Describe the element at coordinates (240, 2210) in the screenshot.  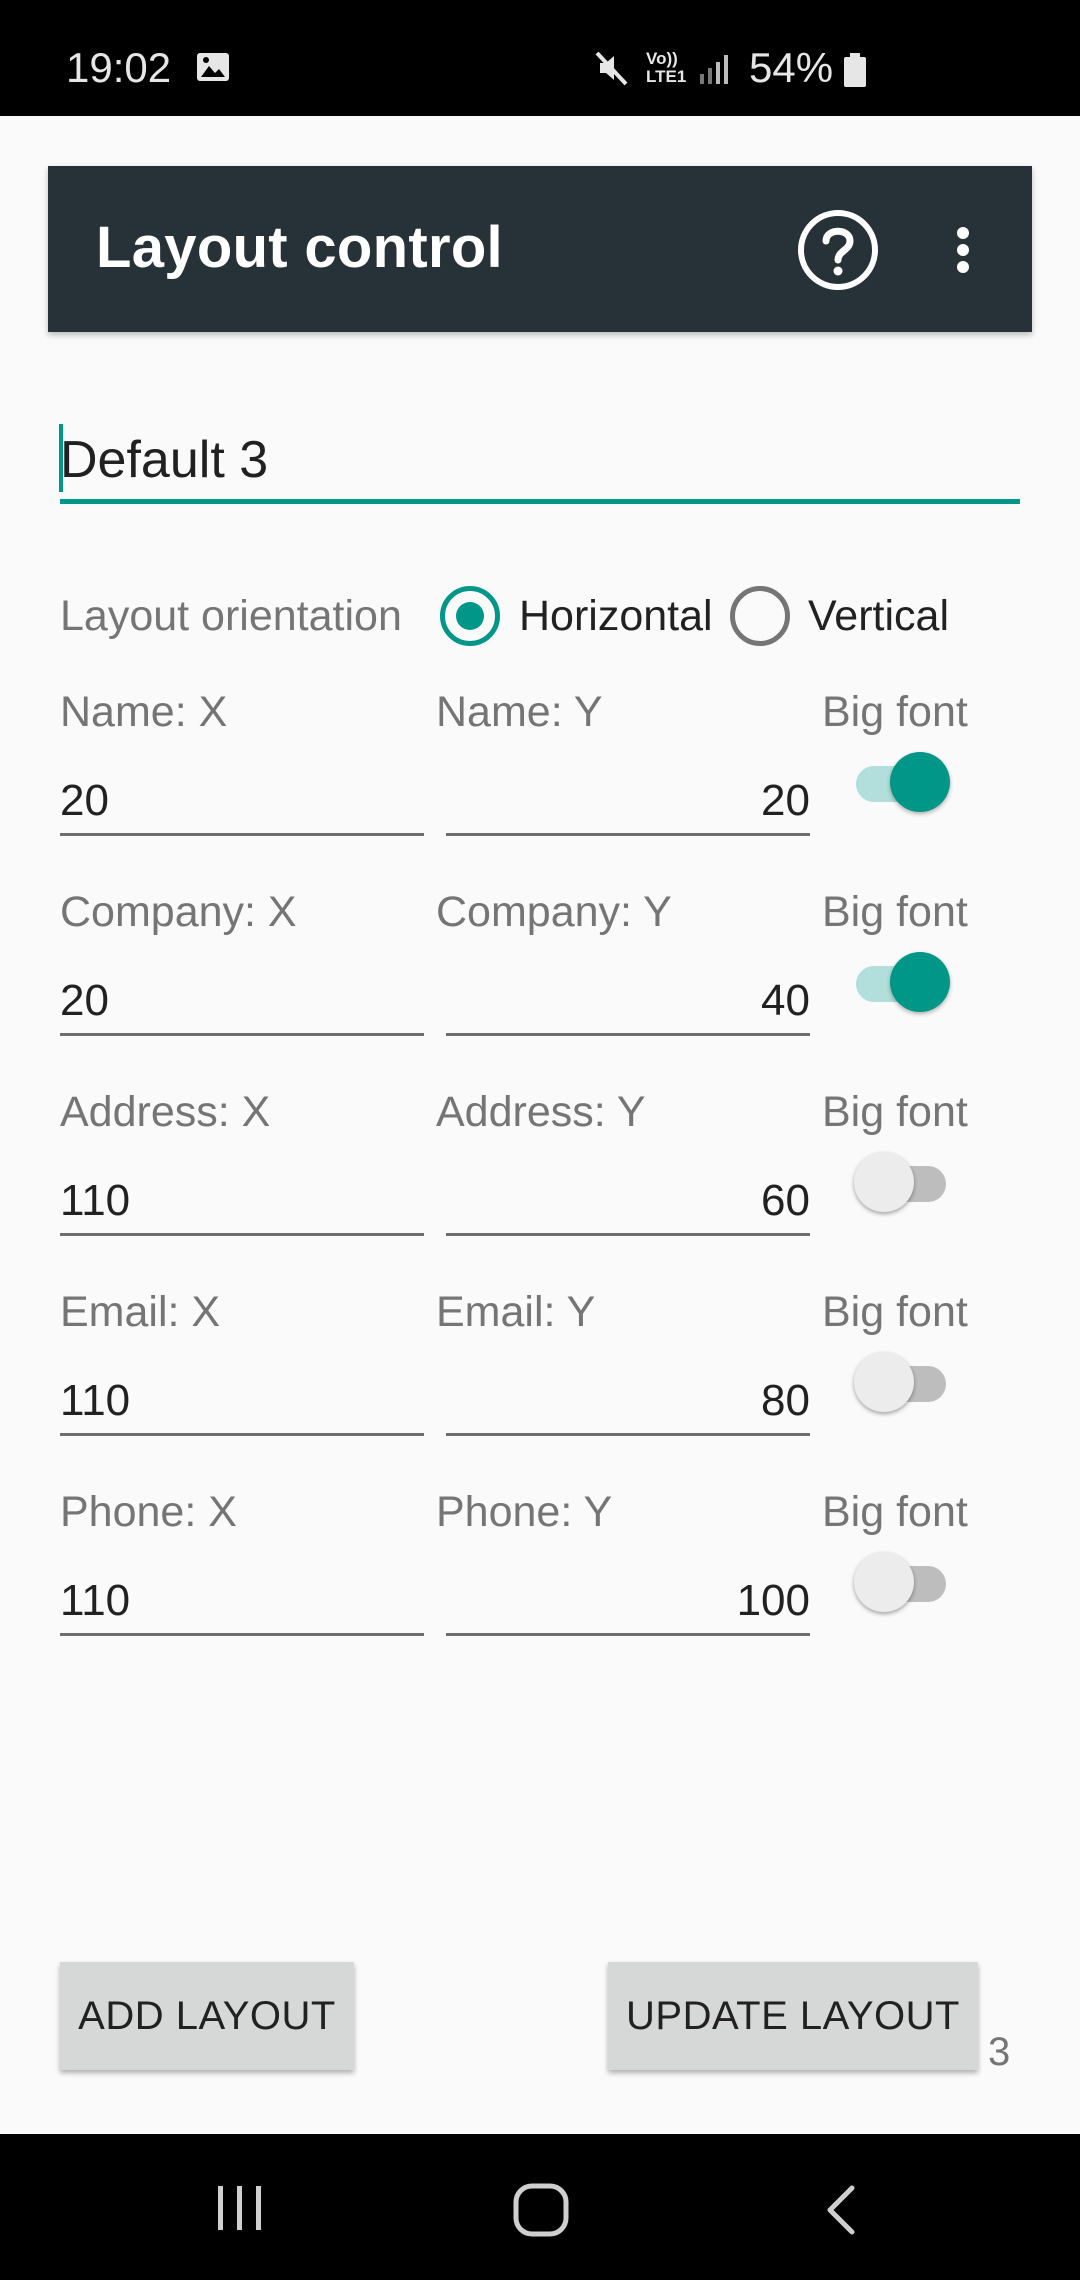
I see `recents-icon` at that location.